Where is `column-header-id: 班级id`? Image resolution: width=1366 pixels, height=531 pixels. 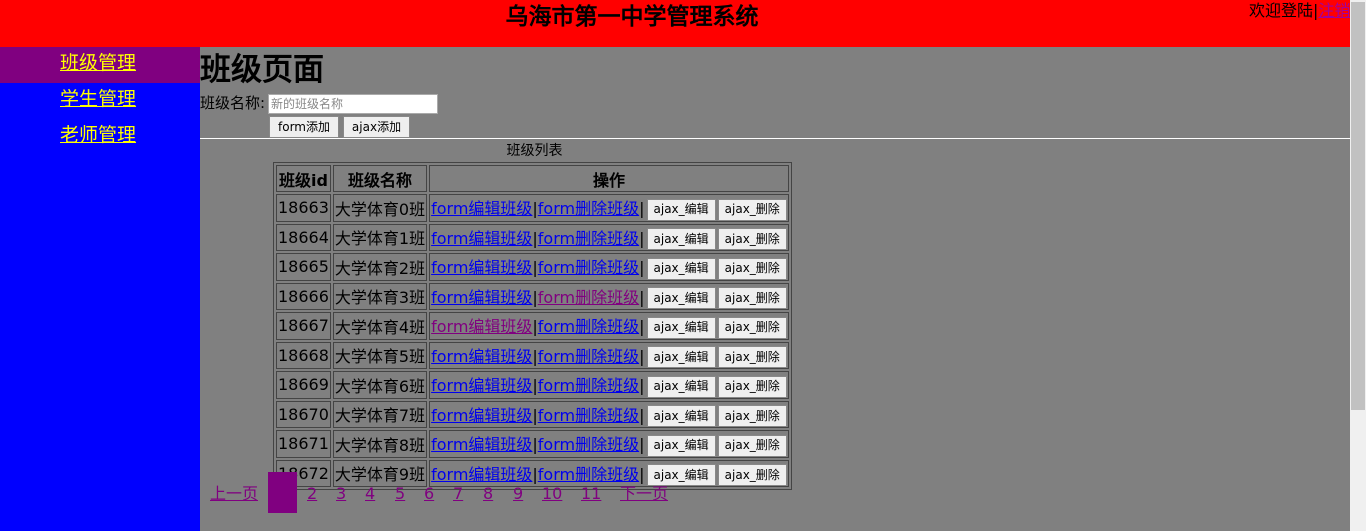
column-header-id: 班级id is located at coordinates (303, 178).